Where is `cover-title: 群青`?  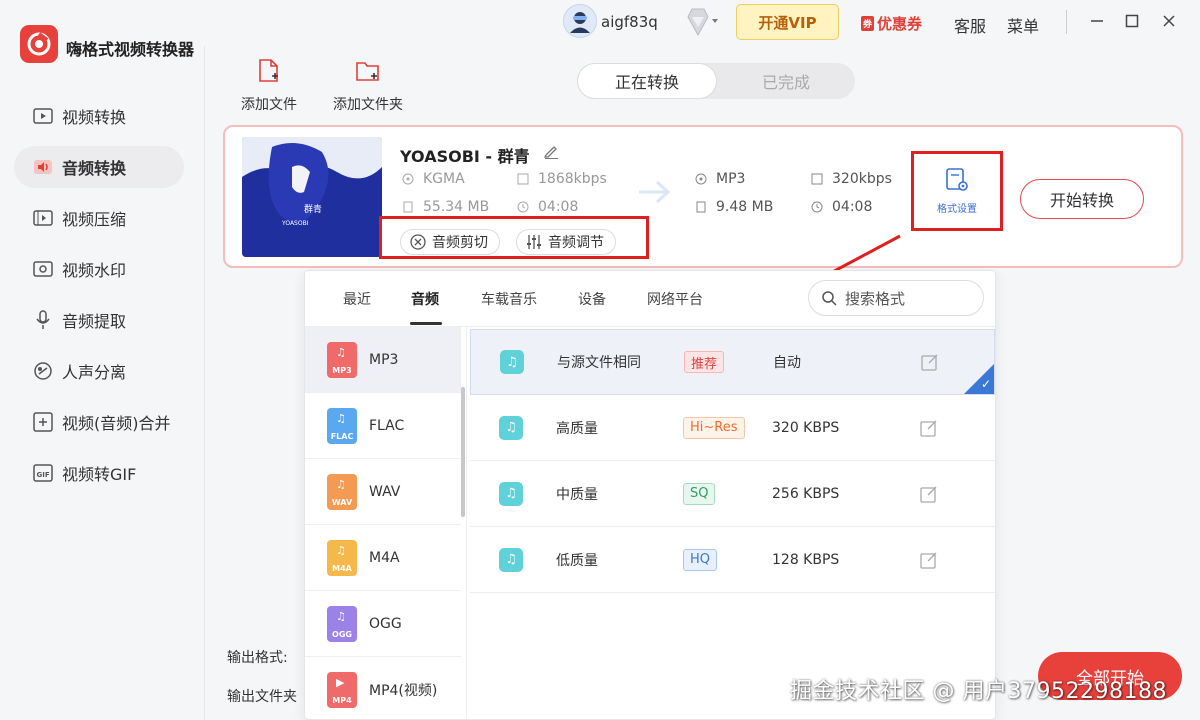
cover-title: 群青 is located at coordinates (313, 209).